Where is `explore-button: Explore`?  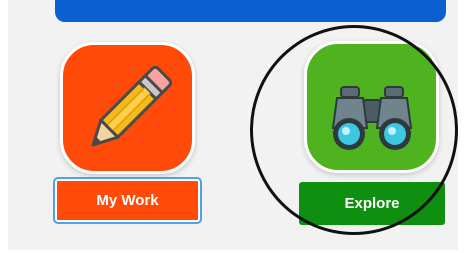
explore-button: Explore is located at coordinates (372, 203).